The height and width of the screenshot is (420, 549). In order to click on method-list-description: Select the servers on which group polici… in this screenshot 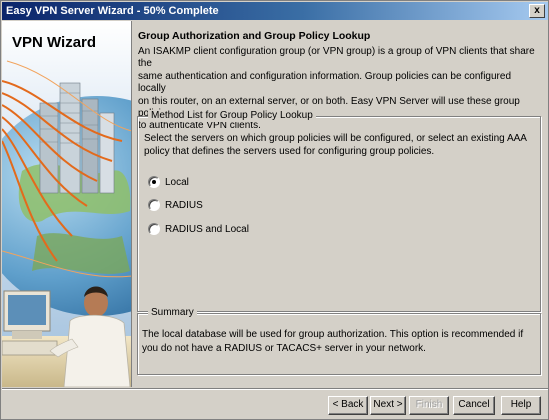, I will do `click(340, 145)`.